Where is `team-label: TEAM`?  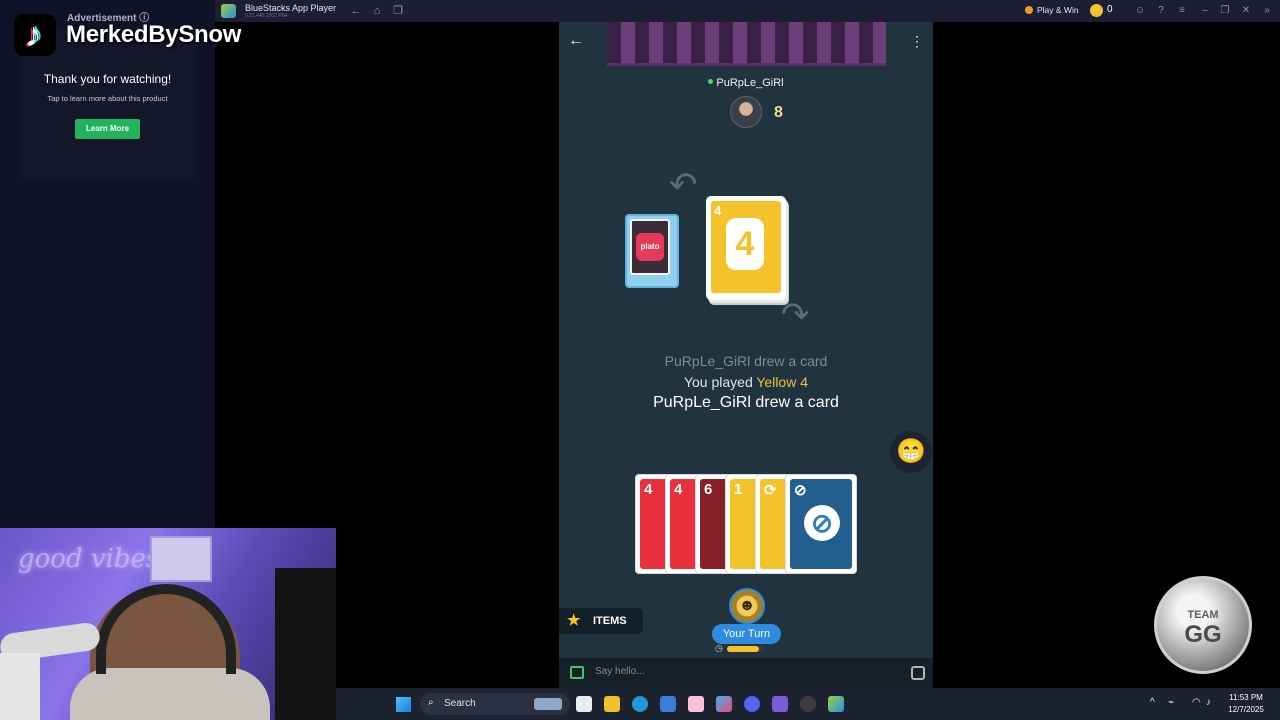
team-label: TEAM is located at coordinates (1203, 615).